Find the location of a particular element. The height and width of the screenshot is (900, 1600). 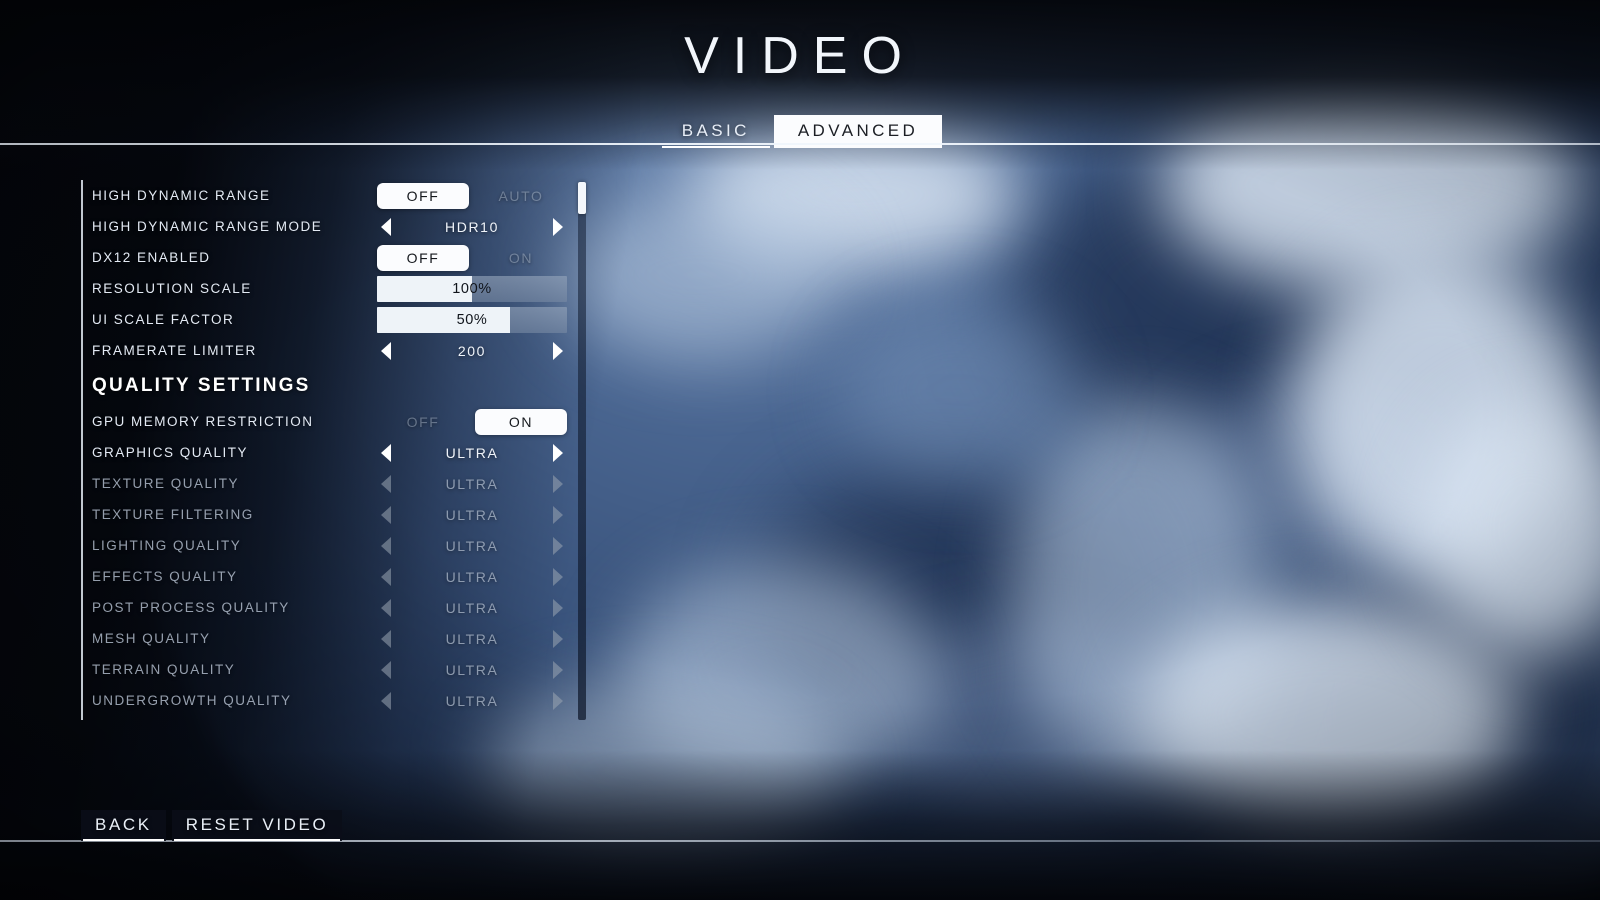

reset-video-button: RESET VIDEO is located at coordinates (257, 825).